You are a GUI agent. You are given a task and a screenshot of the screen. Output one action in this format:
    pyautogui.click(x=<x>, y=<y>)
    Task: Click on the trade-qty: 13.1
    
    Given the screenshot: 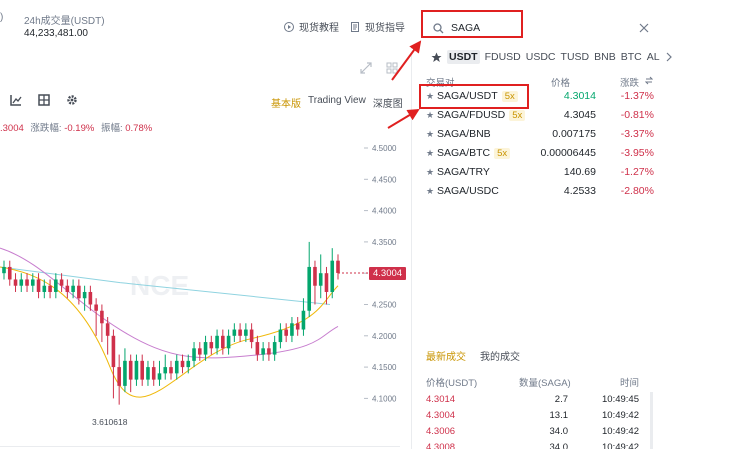 What is the action you would take?
    pyautogui.click(x=559, y=415)
    